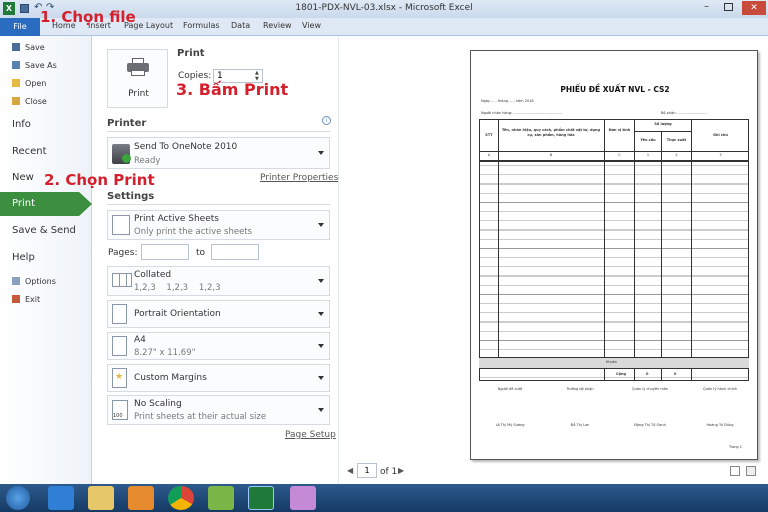 The width and height of the screenshot is (768, 512). Describe the element at coordinates (120, 410) in the screenshot. I see `scaling-icon: 100` at that location.